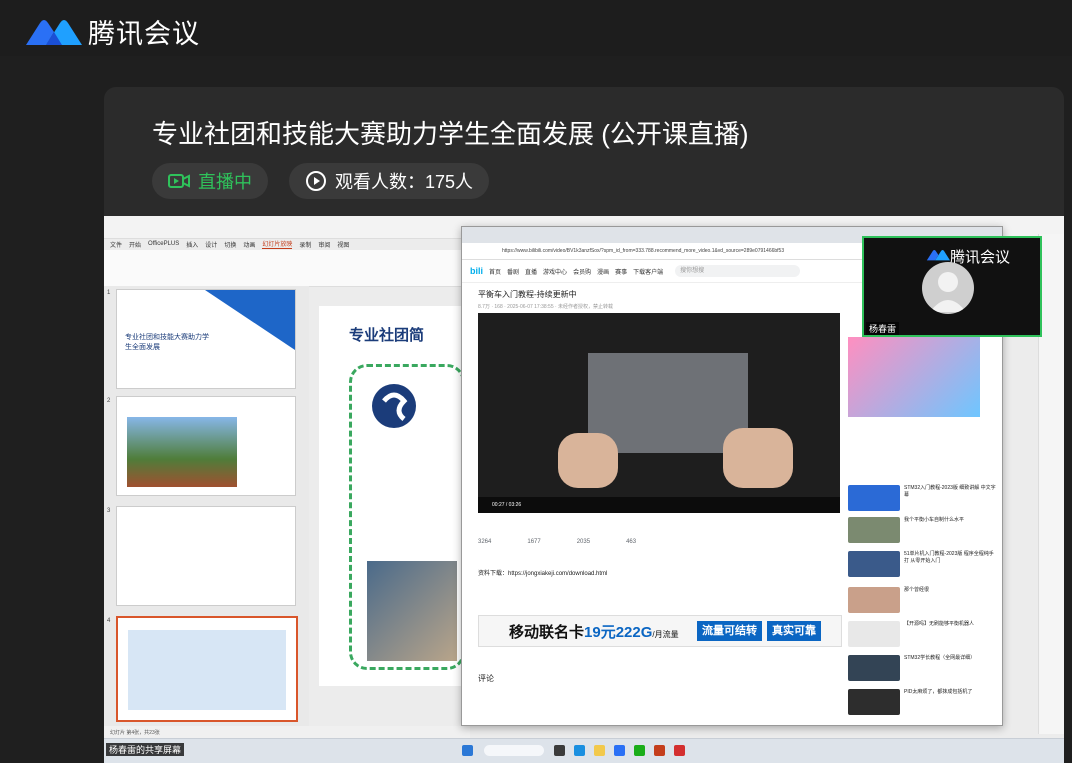  What do you see at coordinates (109, 511) in the screenshot?
I see `thumb-number: 3` at bounding box center [109, 511].